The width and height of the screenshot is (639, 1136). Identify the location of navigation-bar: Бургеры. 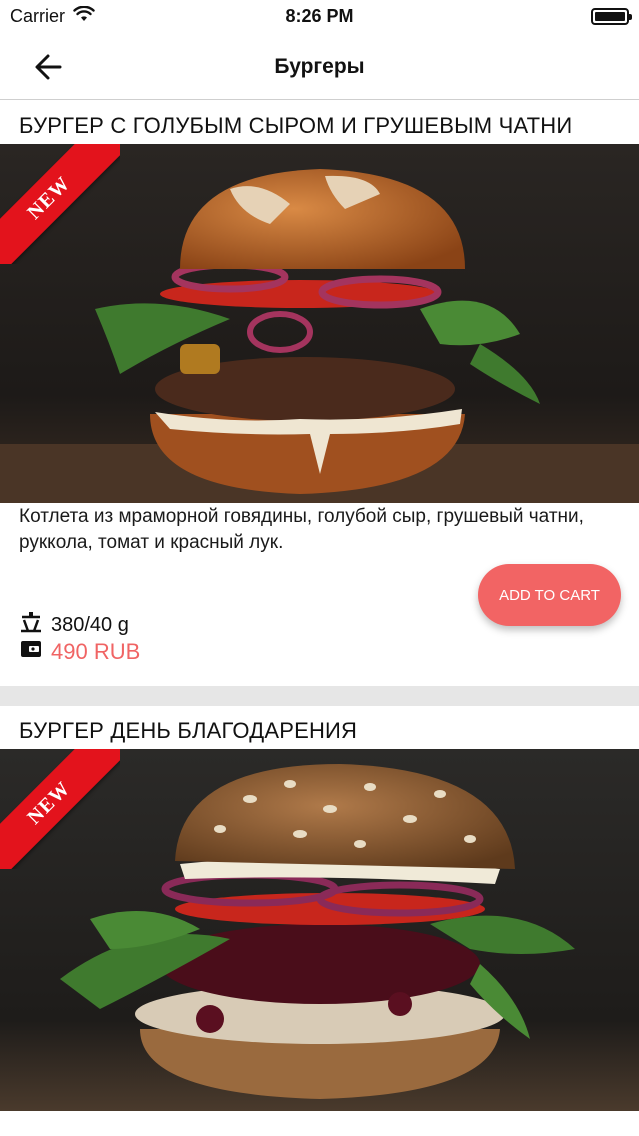
(319, 67).